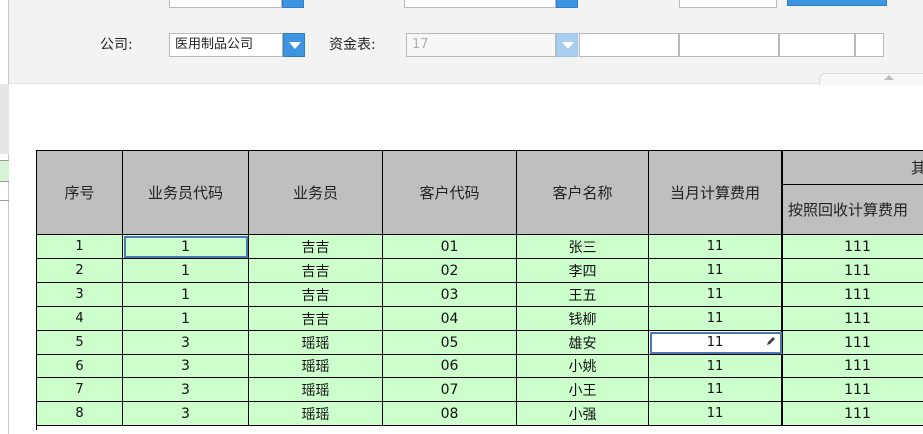 This screenshot has width=923, height=434. I want to click on header-cust-code: 客户代码, so click(450, 193).